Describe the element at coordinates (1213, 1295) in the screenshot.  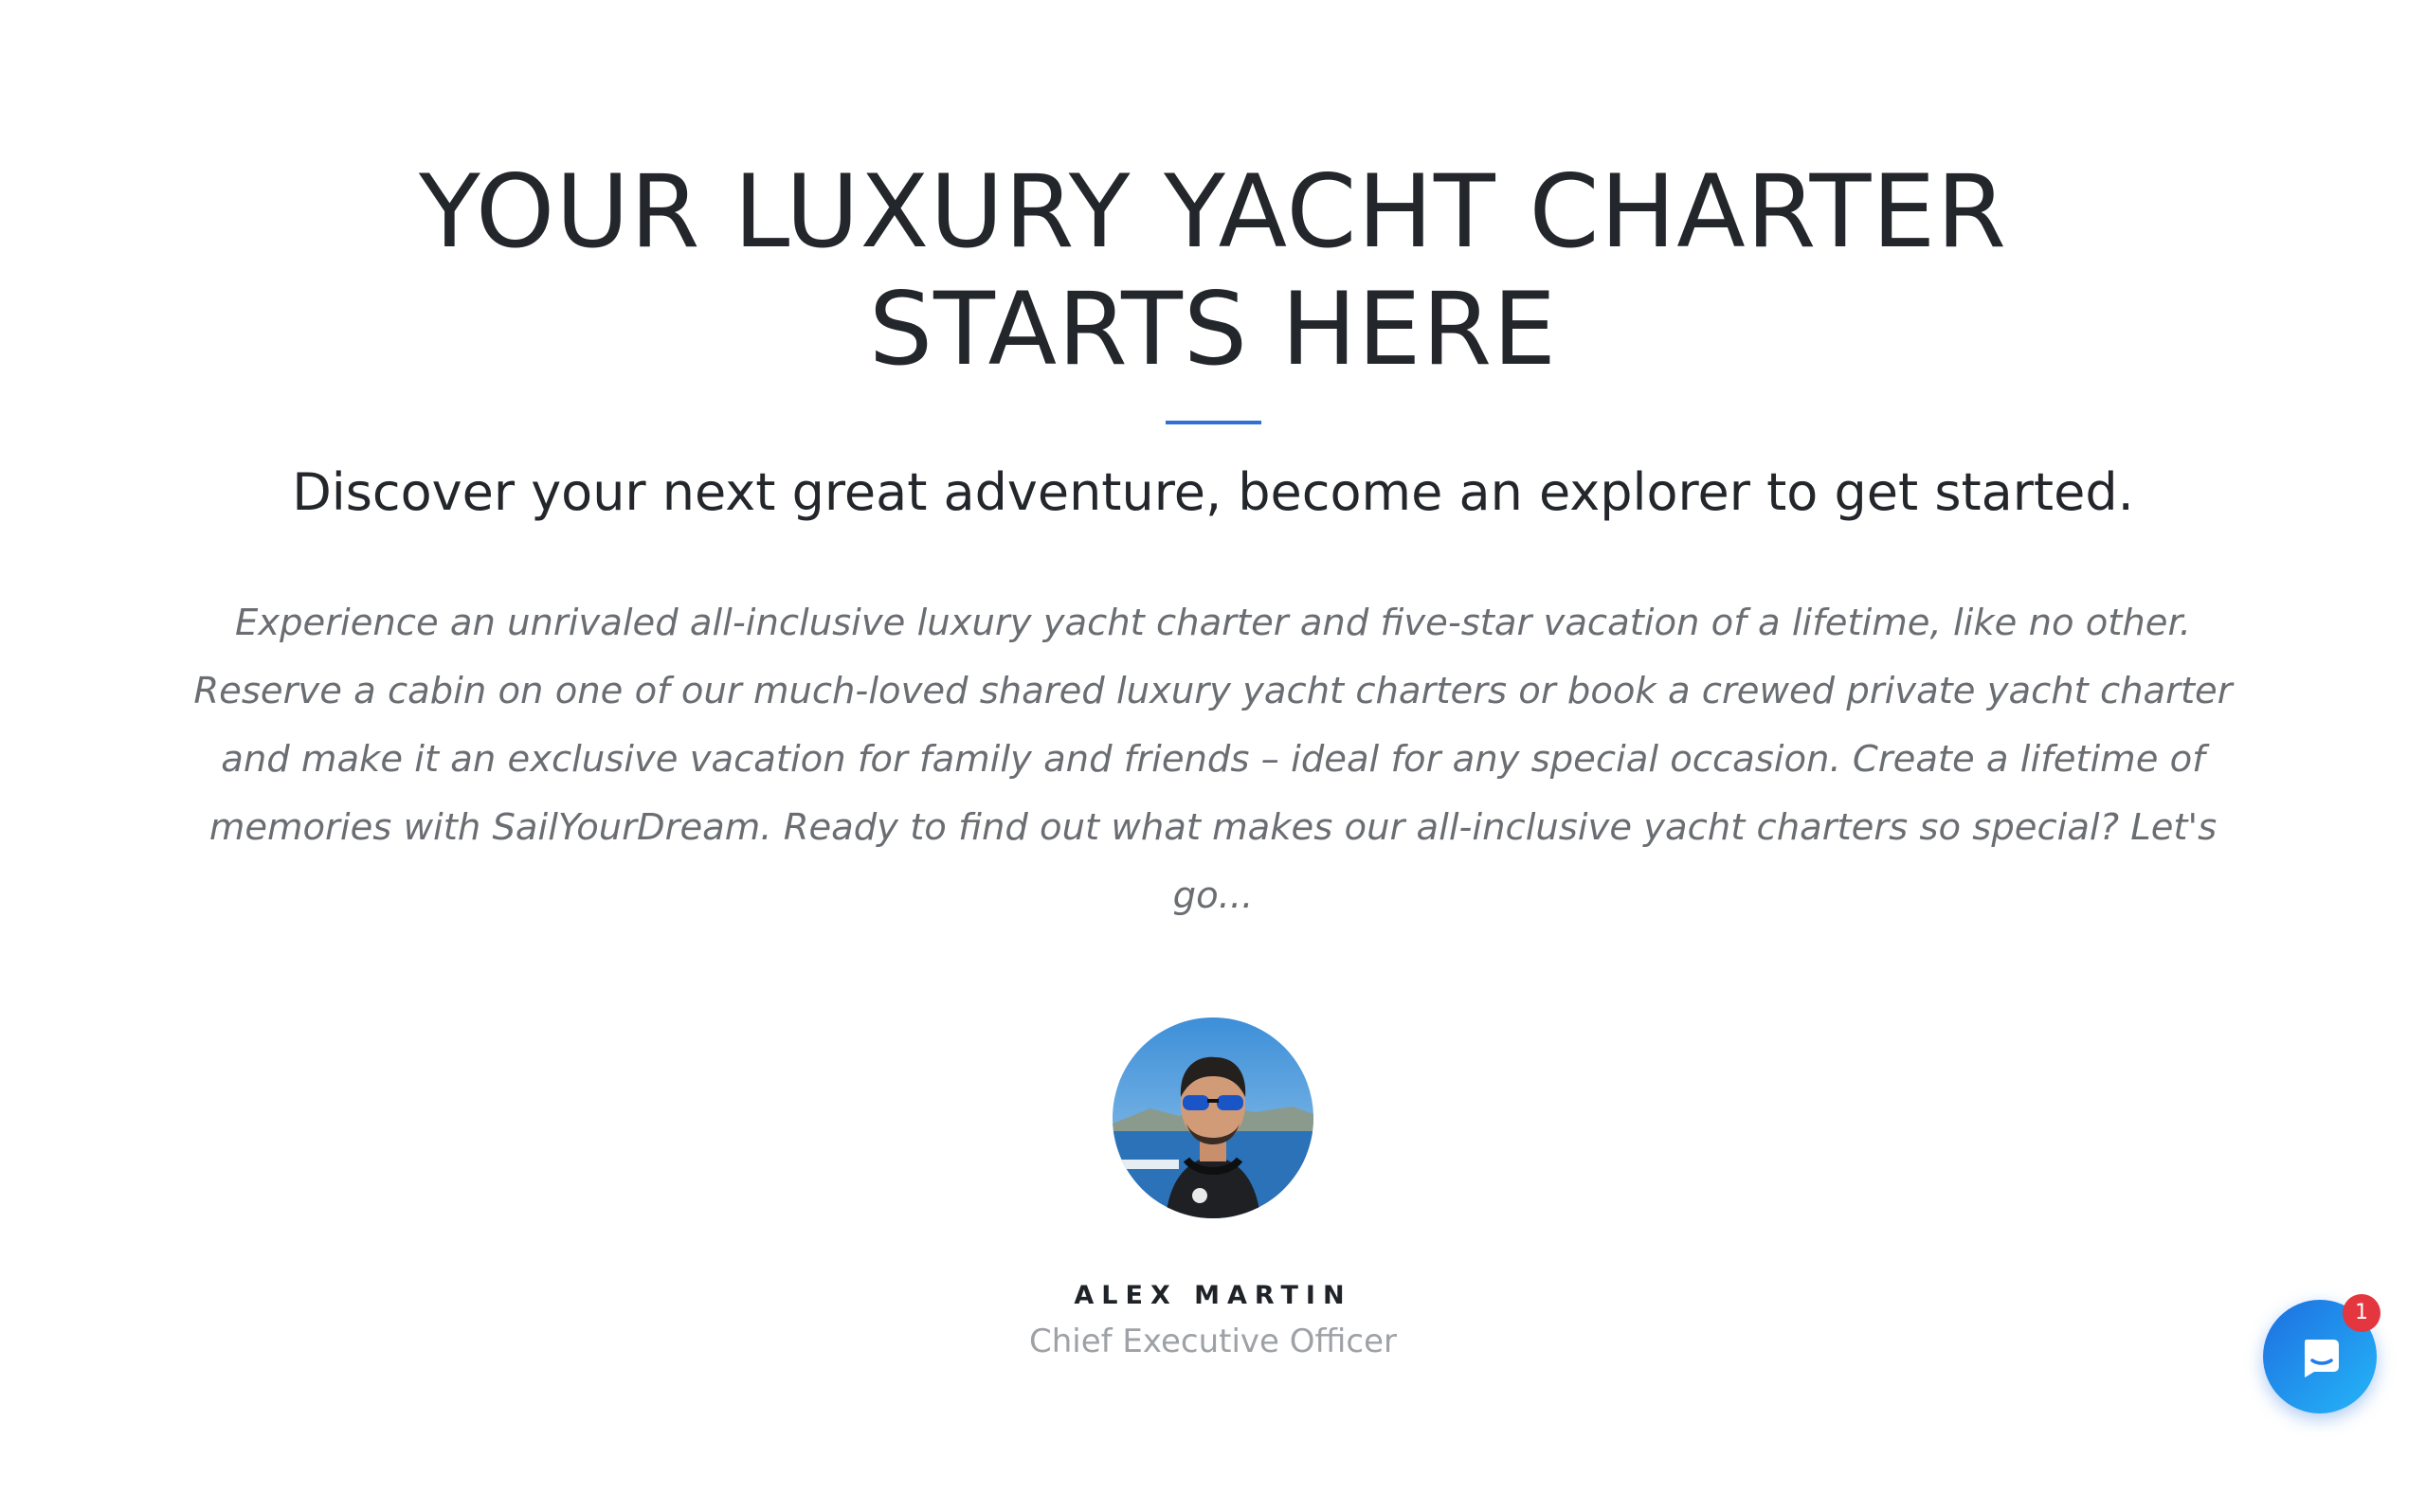
I see `author-name: ALEX MARTIN` at that location.